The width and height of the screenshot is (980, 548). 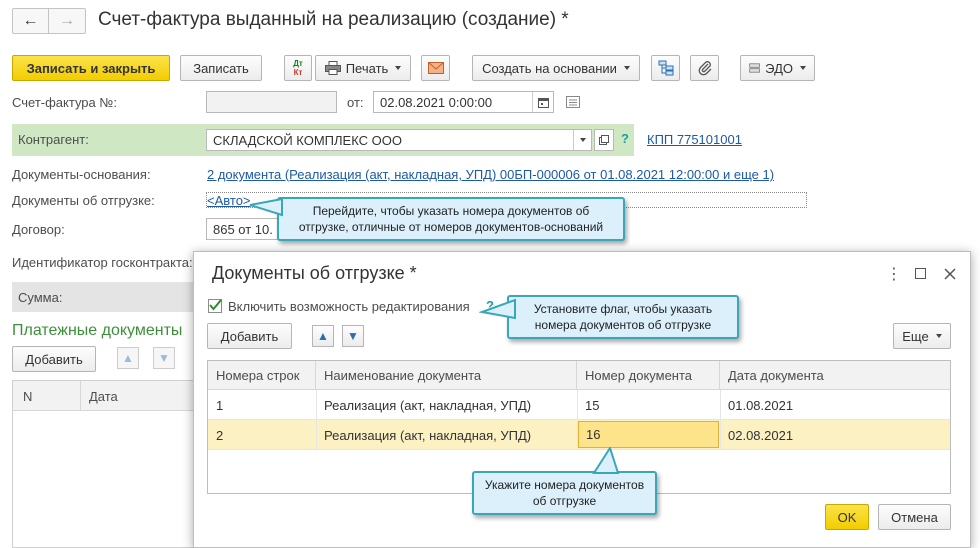 What do you see at coordinates (349, 306) in the screenshot?
I see `edit-checkbox-label: Включить возможность редактирования` at bounding box center [349, 306].